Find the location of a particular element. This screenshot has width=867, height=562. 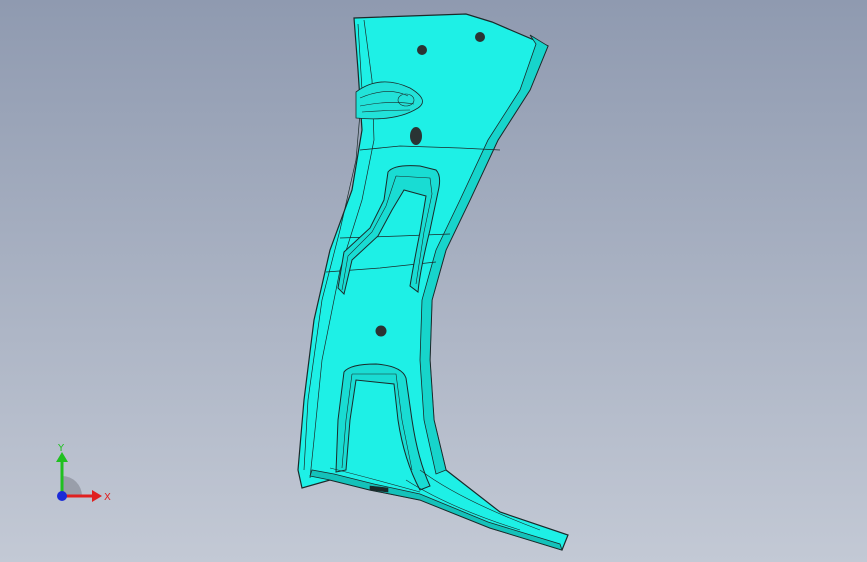

x-axis-arrow-icon is located at coordinates (97, 496).